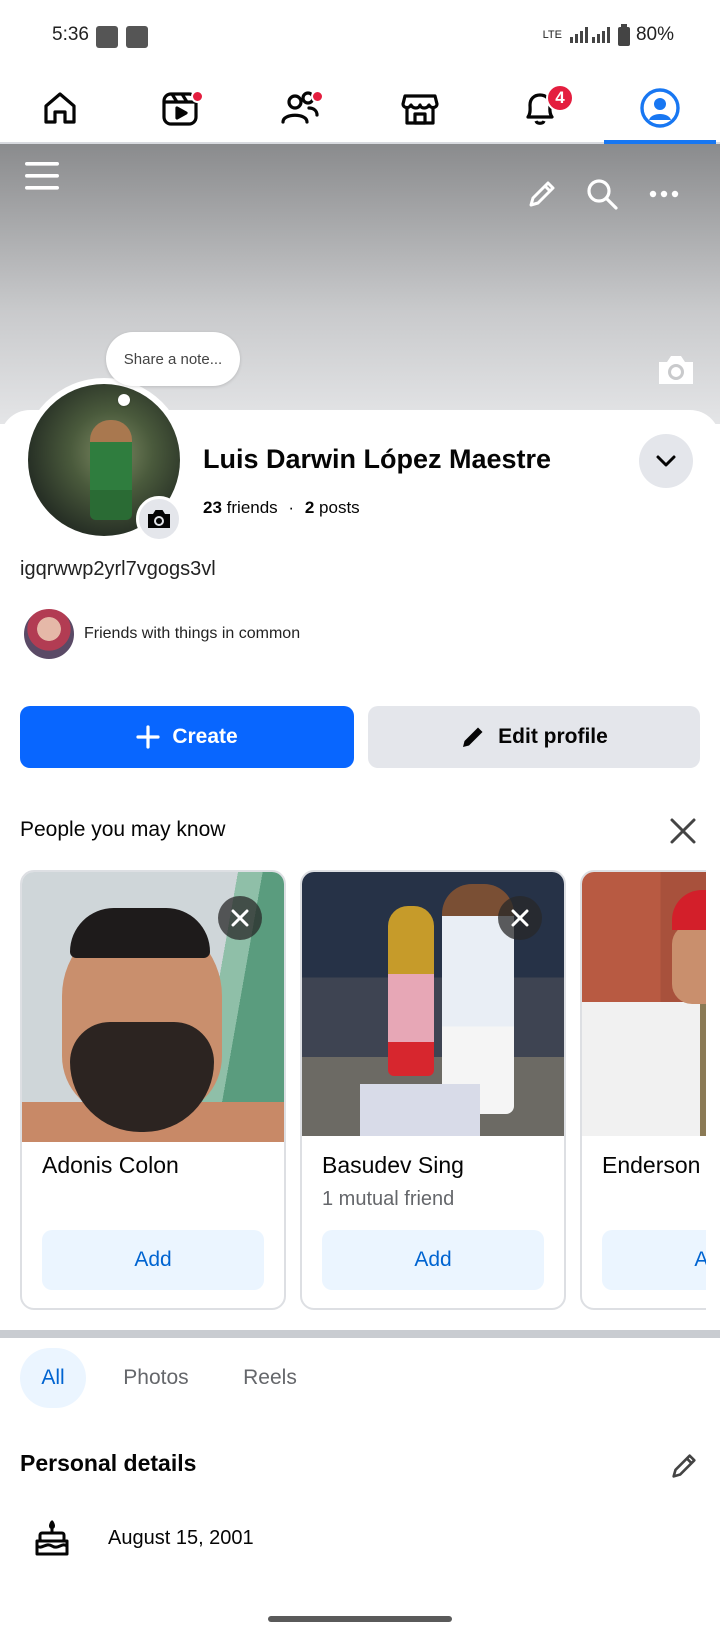 The height and width of the screenshot is (1640, 720). What do you see at coordinates (589, 35) in the screenshot?
I see `signal-icon` at bounding box center [589, 35].